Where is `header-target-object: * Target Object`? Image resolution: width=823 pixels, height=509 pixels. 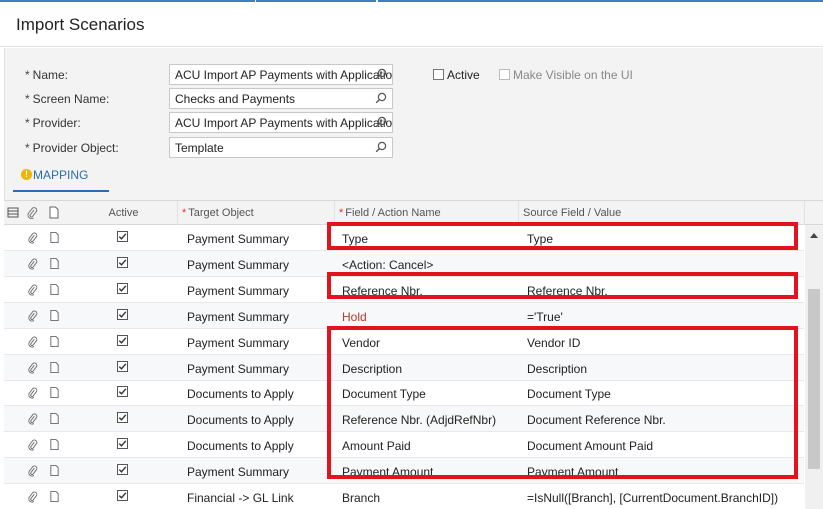
header-target-object: * Target Object is located at coordinates (256, 213).